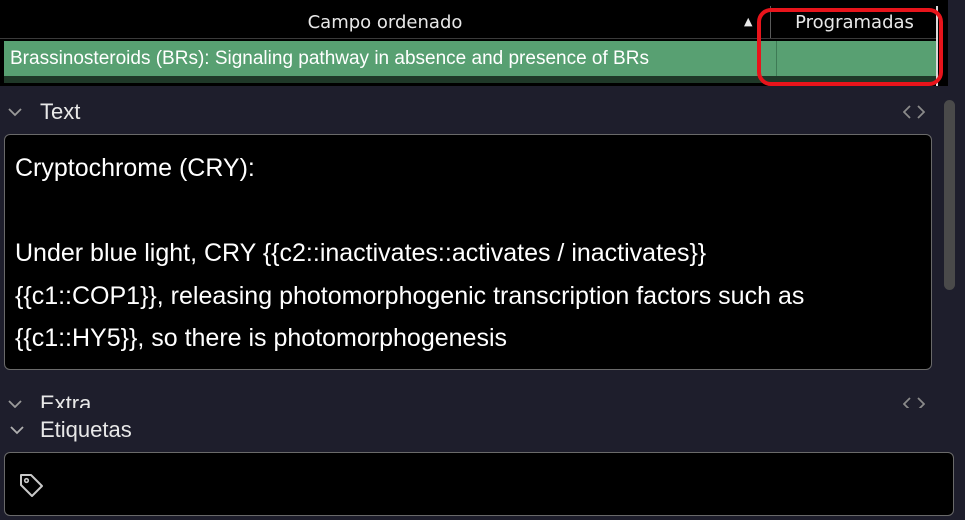 Image resolution: width=965 pixels, height=520 pixels. I want to click on field-label-text: Text, so click(60, 111).